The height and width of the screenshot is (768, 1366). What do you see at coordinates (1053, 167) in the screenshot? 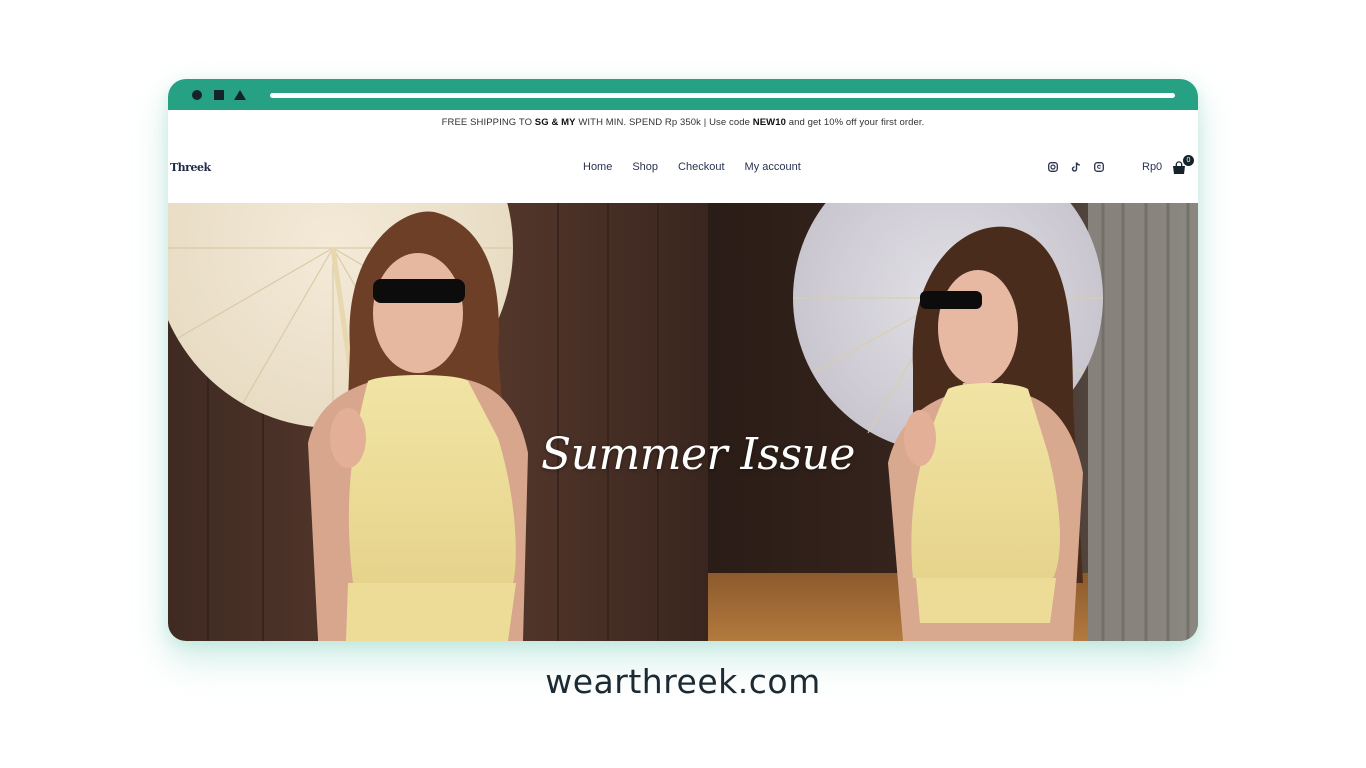
I see `instagram-icon` at bounding box center [1053, 167].